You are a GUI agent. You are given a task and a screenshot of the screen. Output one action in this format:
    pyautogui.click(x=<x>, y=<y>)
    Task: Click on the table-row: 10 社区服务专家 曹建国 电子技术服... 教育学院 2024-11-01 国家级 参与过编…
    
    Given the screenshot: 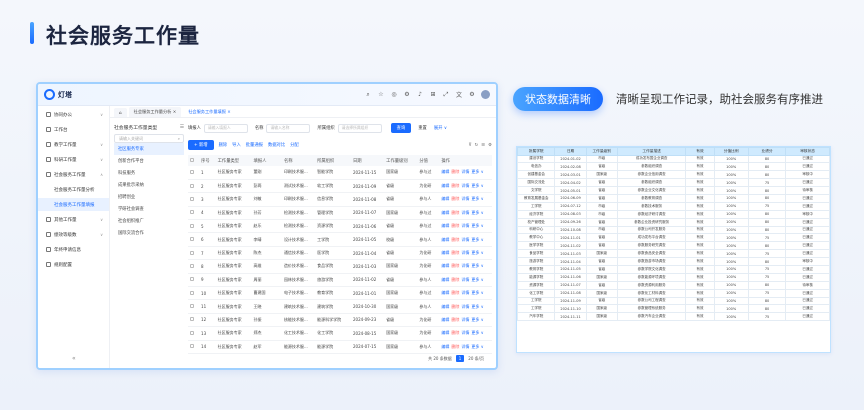 What is the action you would take?
    pyautogui.click(x=340, y=293)
    